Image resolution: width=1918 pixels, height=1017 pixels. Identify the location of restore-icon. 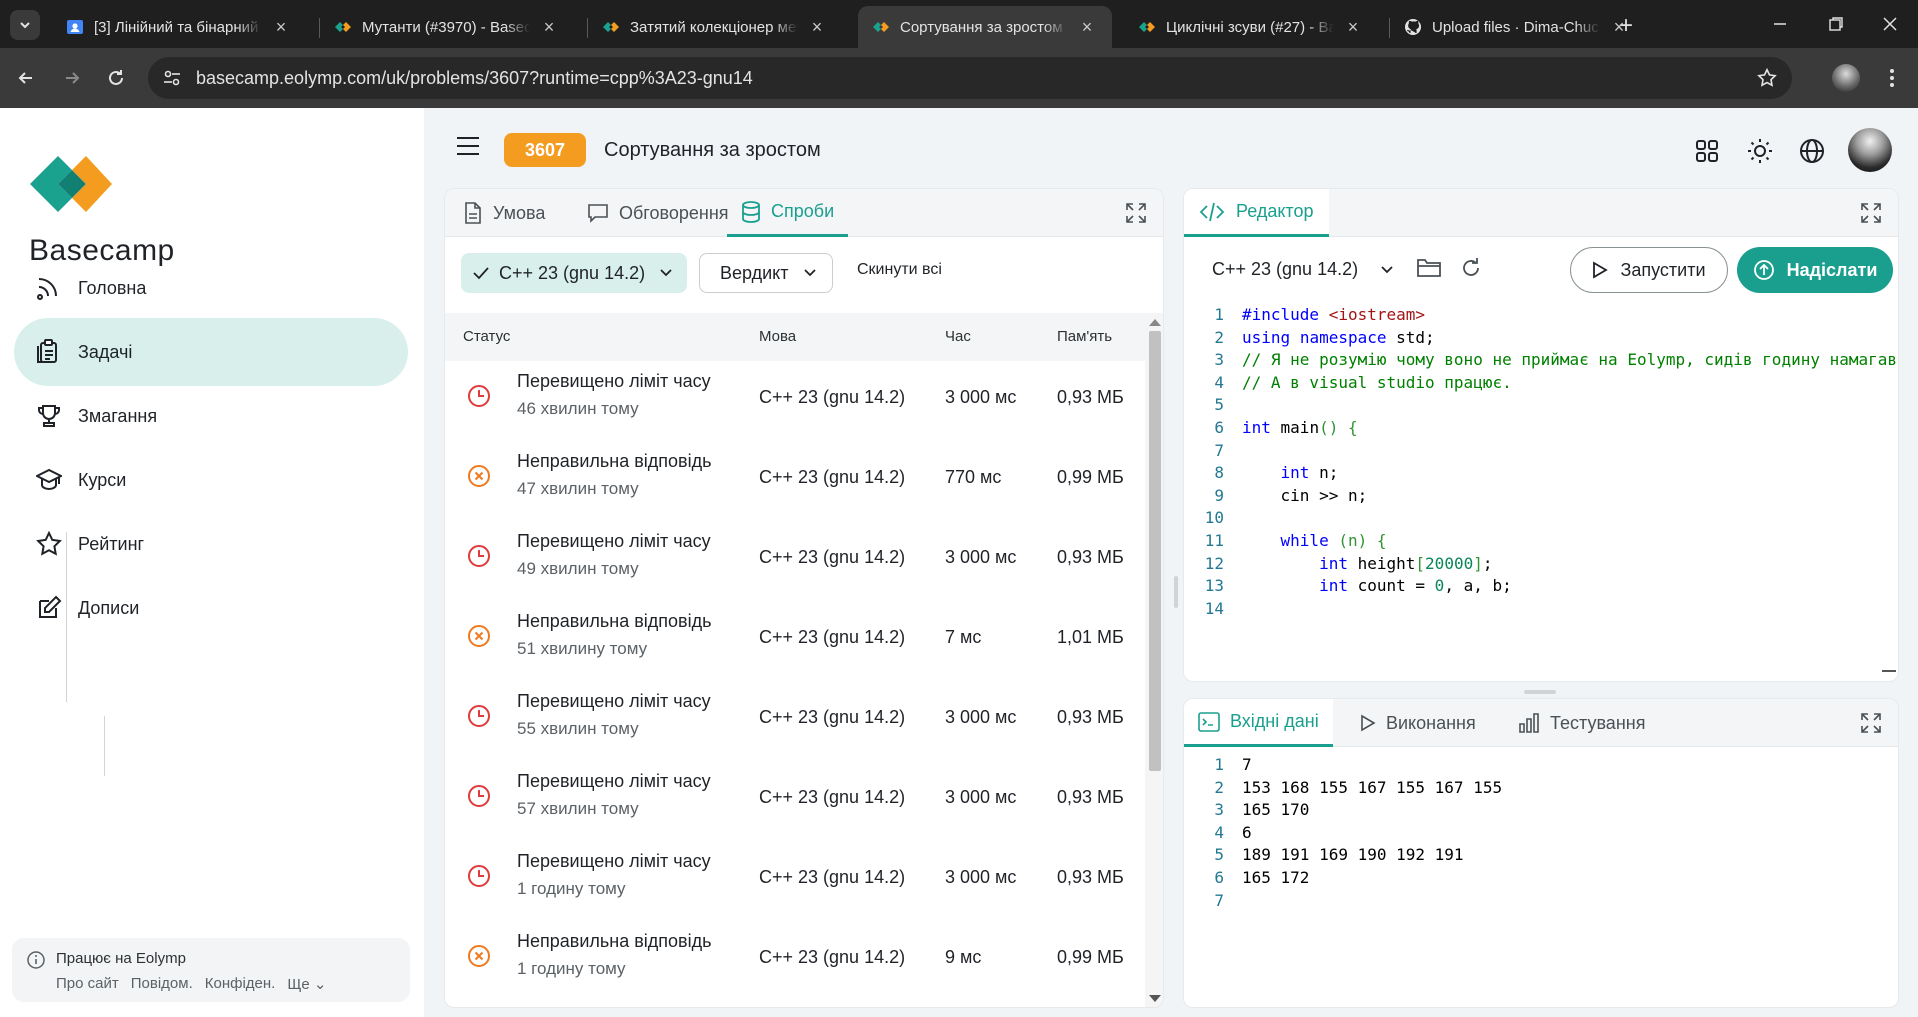
(1836, 24).